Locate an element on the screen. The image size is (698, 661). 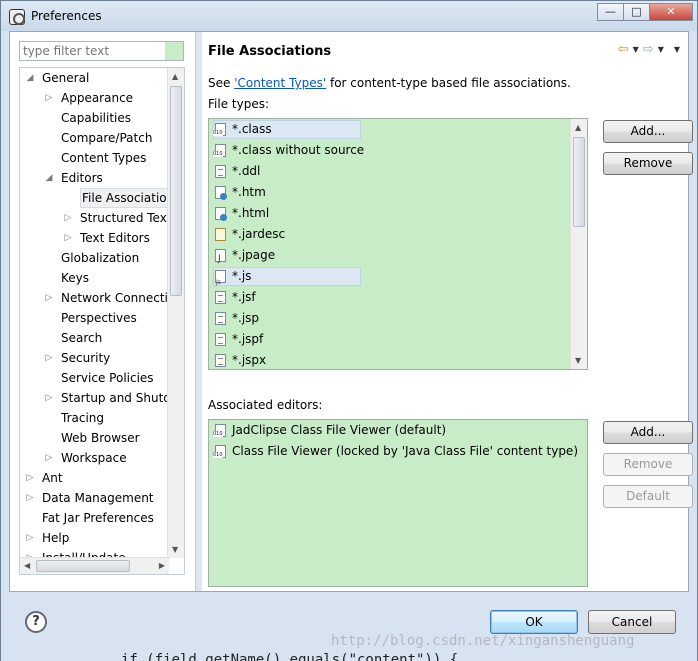
tree-item: Content Types is located at coordinates (94, 158).